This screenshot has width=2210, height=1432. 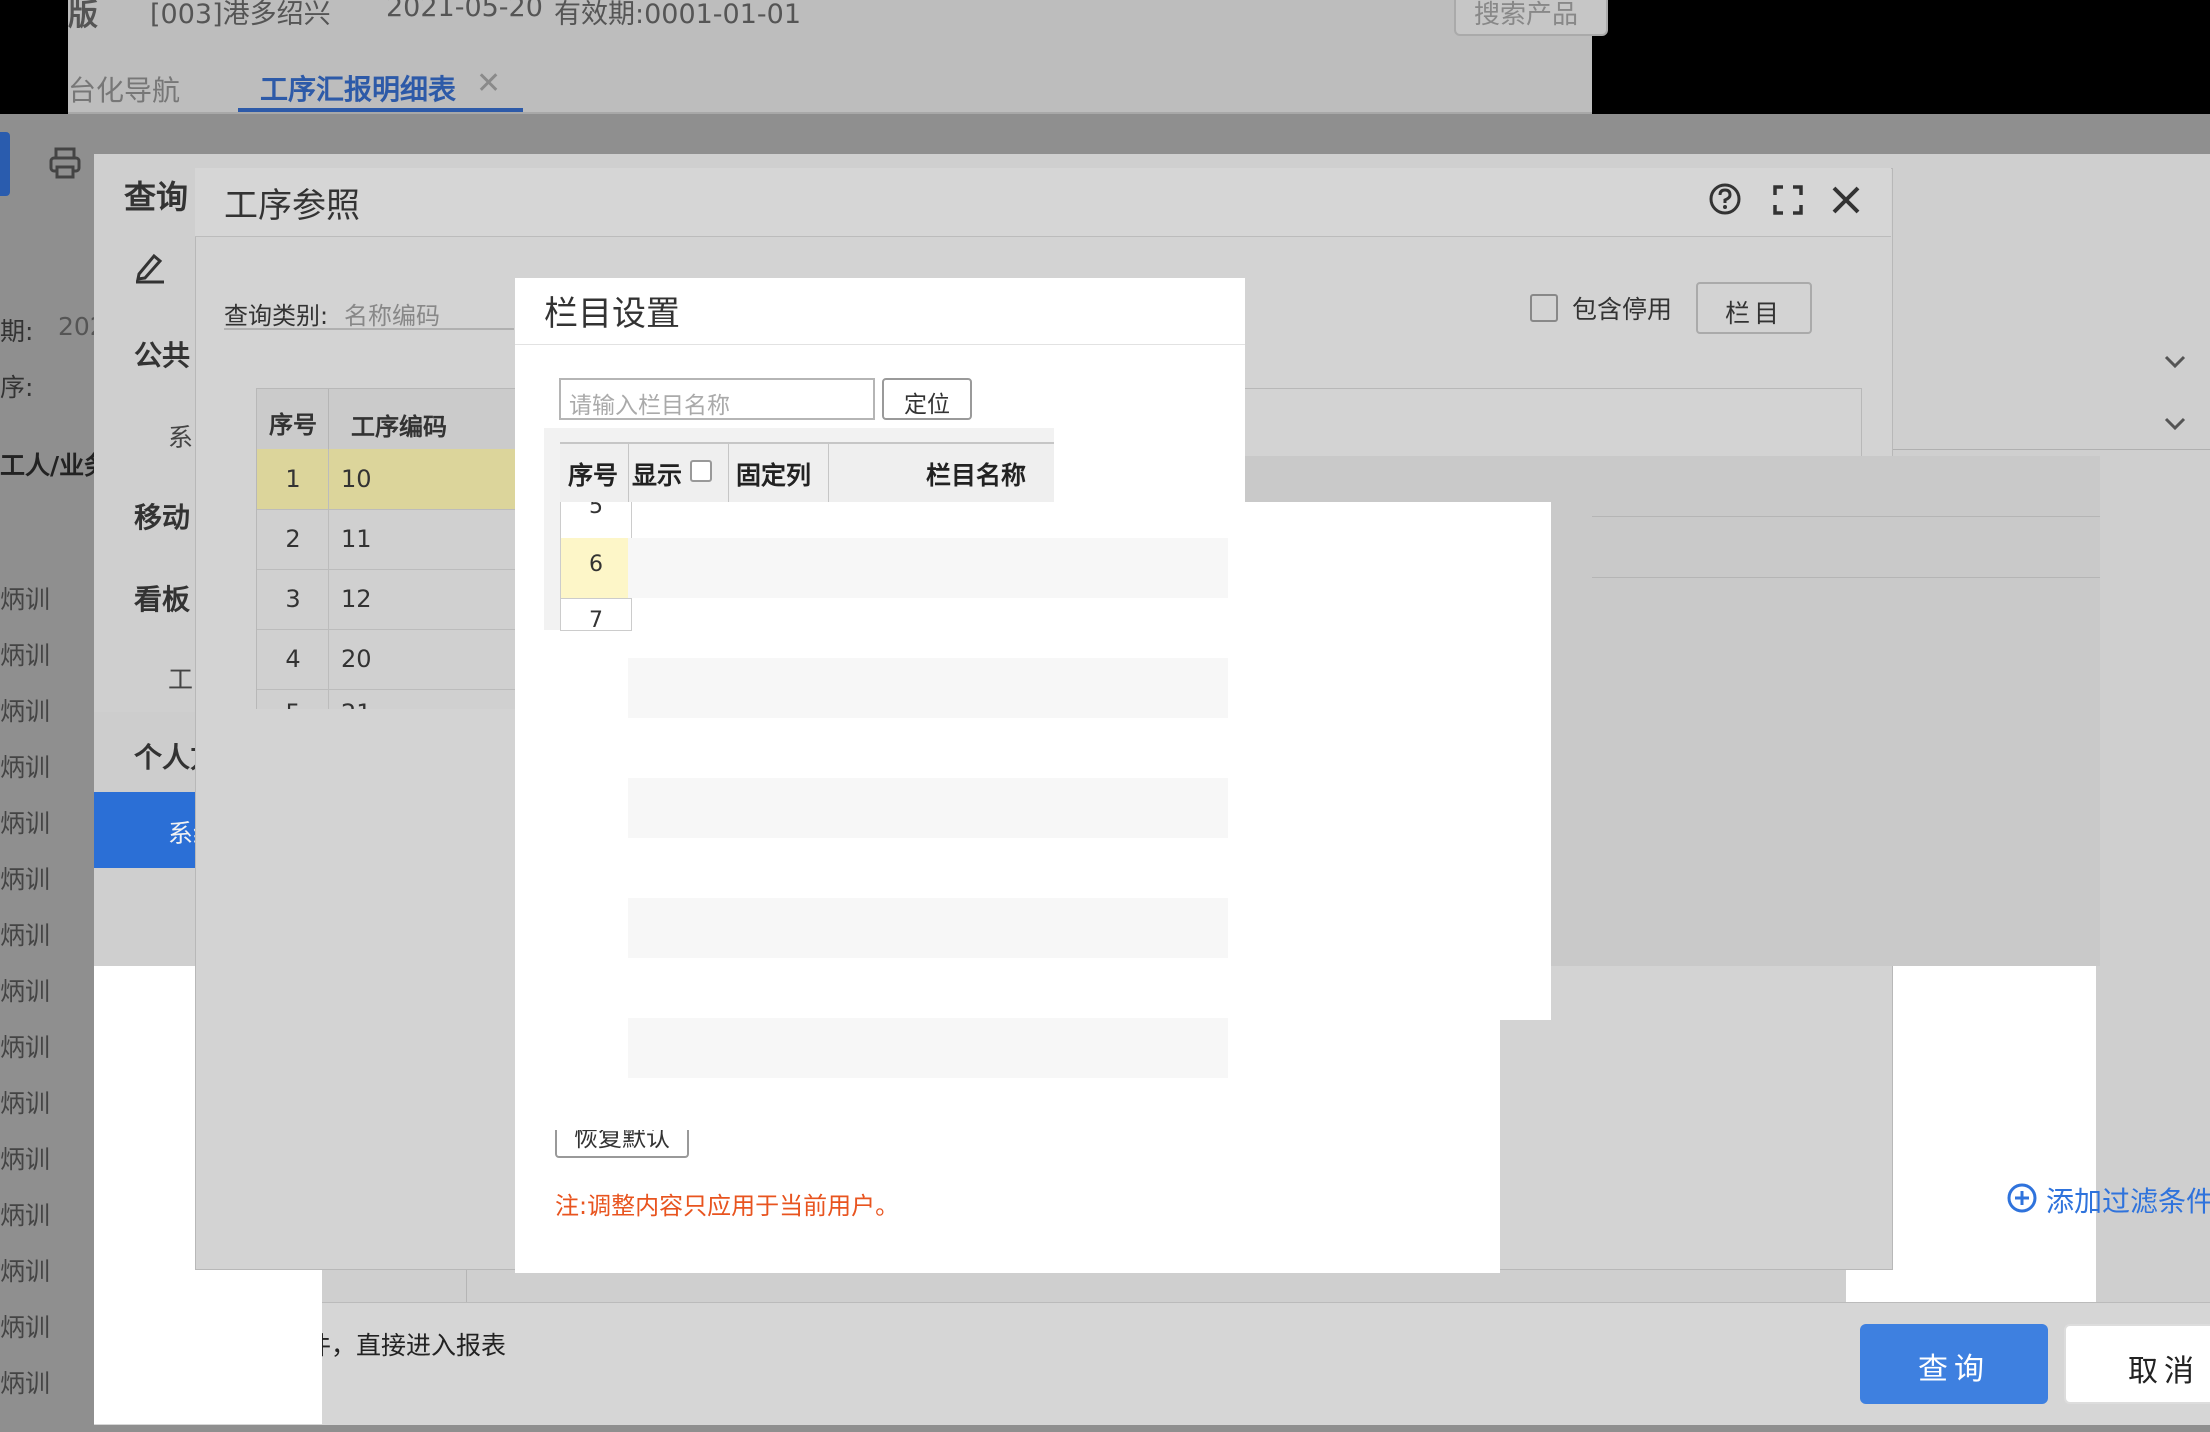 I want to click on section-item: 系, so click(x=180, y=436).